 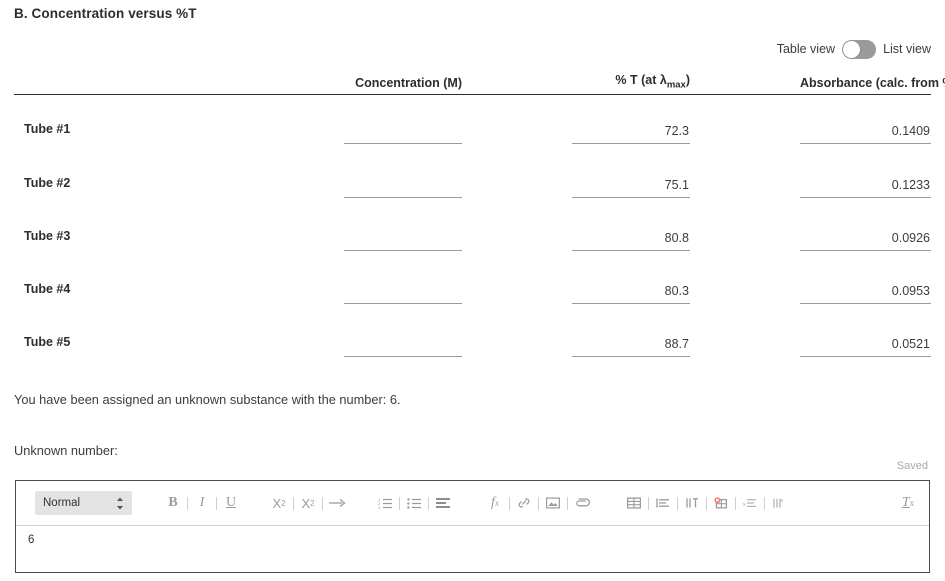 What do you see at coordinates (631, 295) in the screenshot?
I see `percent-t-input: 80.3` at bounding box center [631, 295].